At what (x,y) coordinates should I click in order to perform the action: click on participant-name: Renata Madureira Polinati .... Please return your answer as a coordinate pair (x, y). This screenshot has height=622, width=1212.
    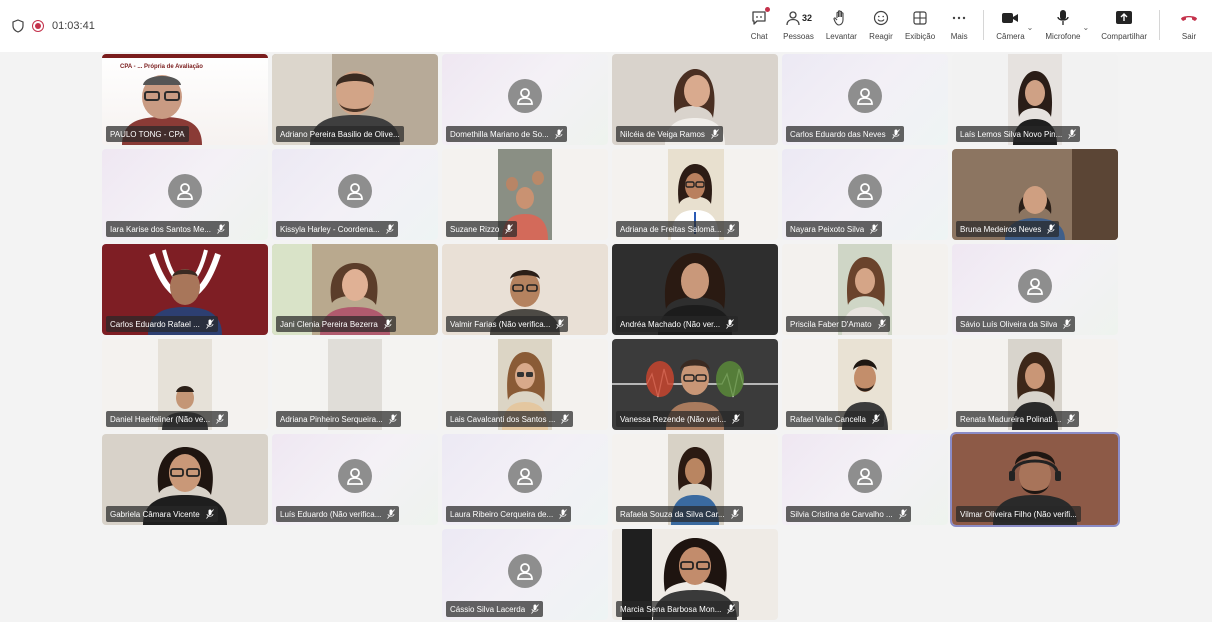
    Looking at the image, I should click on (1011, 419).